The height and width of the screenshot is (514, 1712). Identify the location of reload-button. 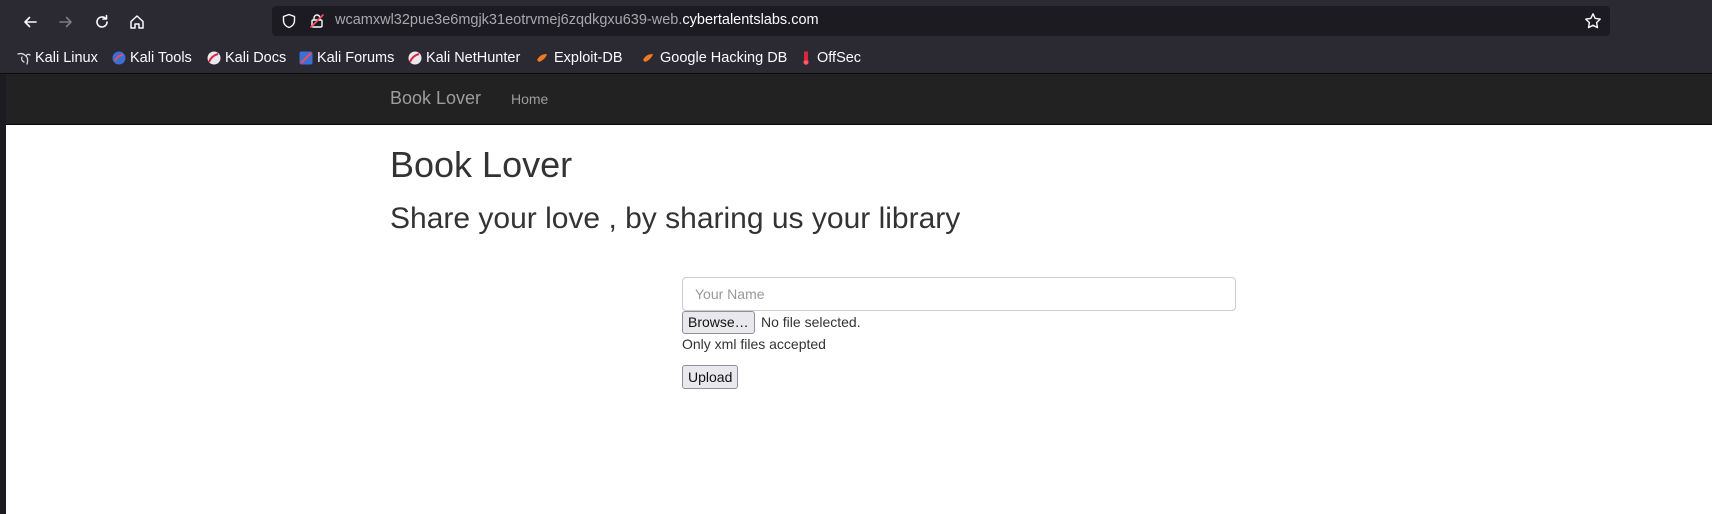
(102, 22).